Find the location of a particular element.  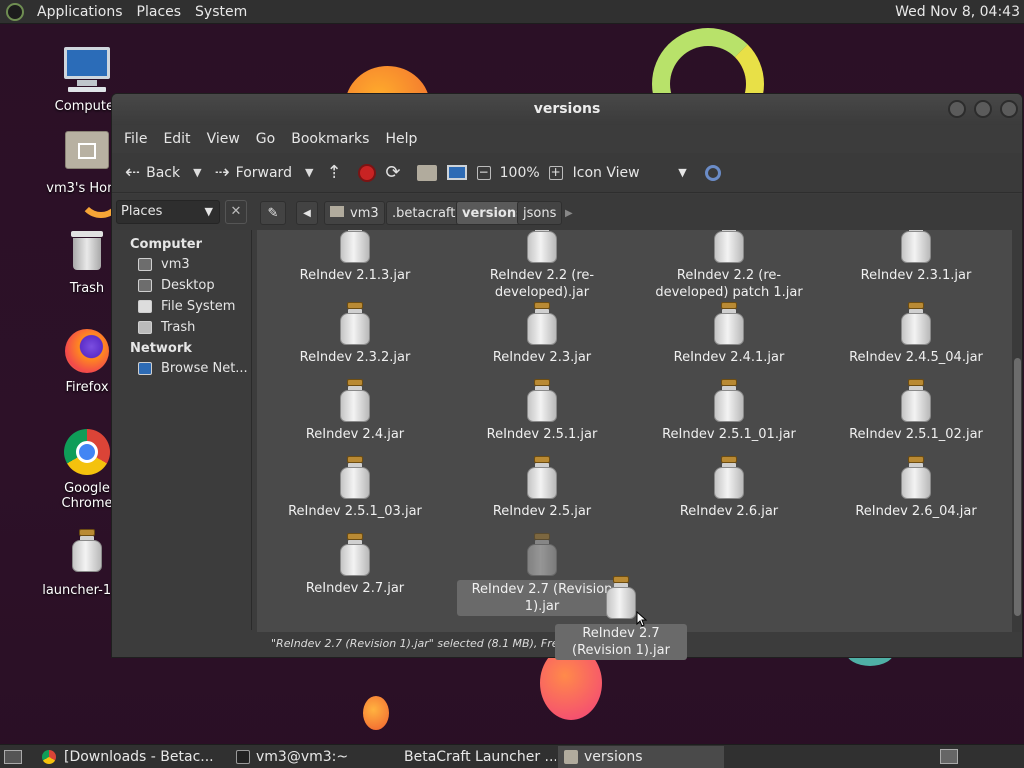

vertical-scrollbar is located at coordinates (1017, 431).